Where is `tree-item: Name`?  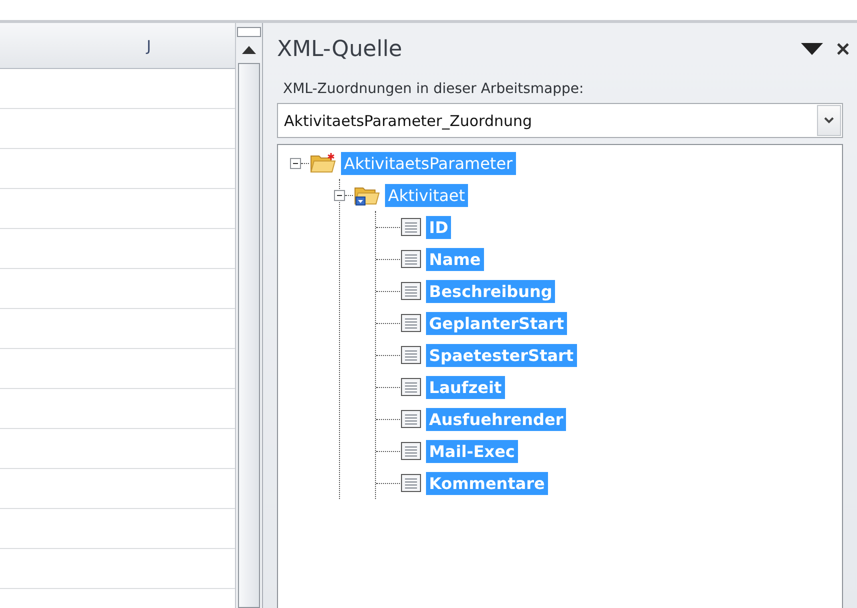
tree-item: Name is located at coordinates (455, 259).